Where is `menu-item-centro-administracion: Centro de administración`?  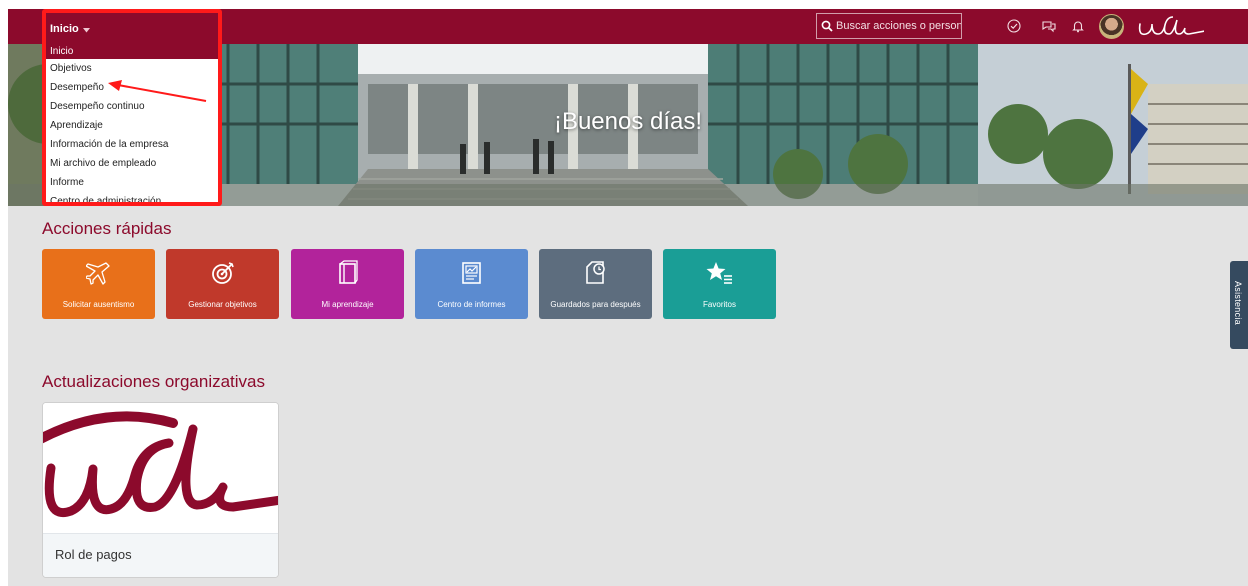
menu-item-centro-administracion: Centro de administración is located at coordinates (132, 201).